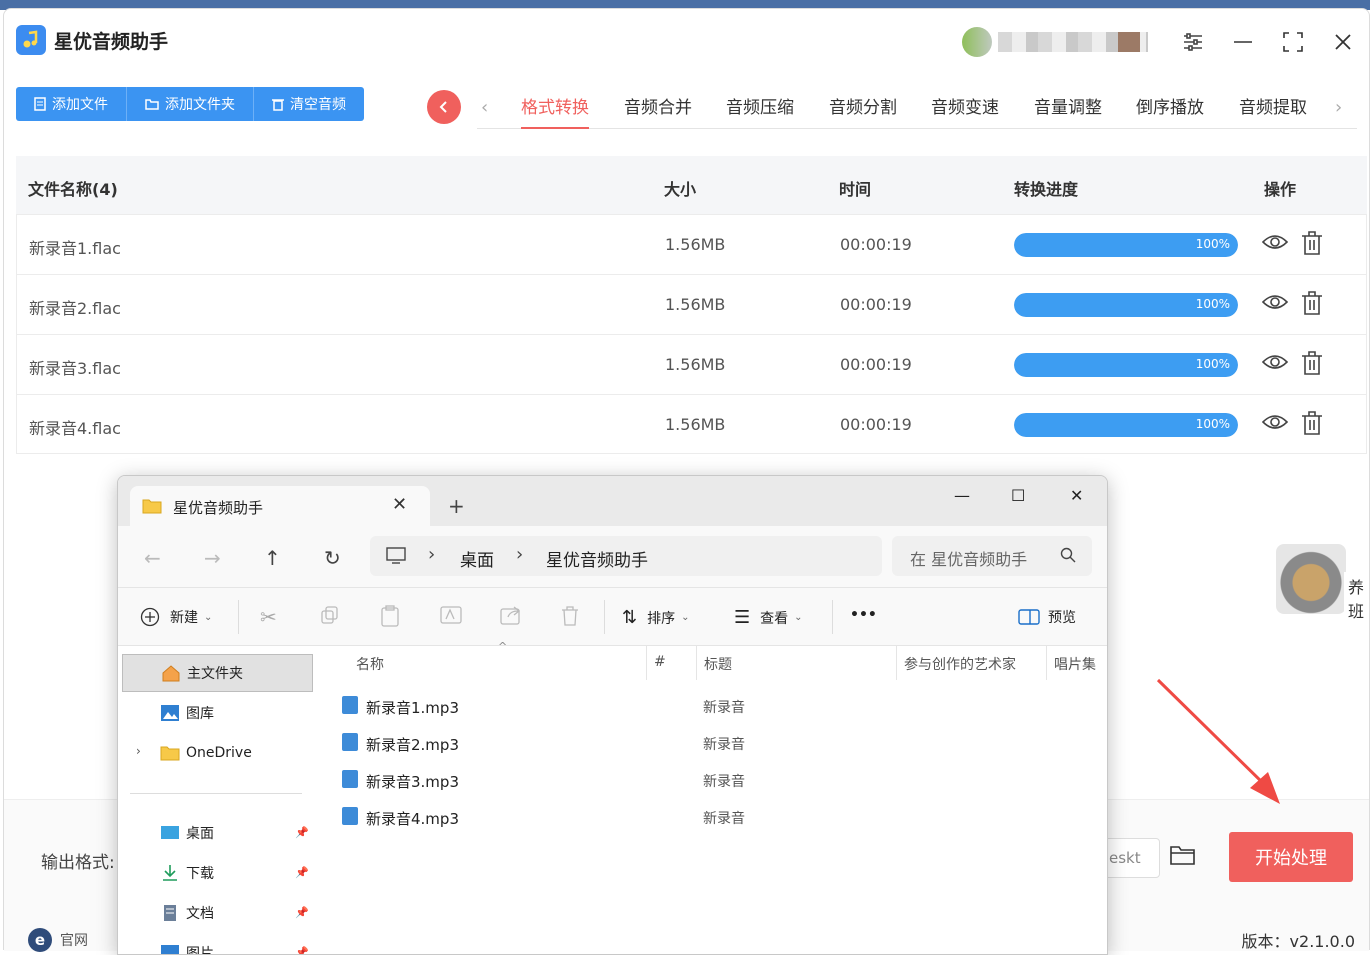 The image size is (1370, 955). Describe the element at coordinates (332, 558) in the screenshot. I see `refresh-icon: ↻` at that location.